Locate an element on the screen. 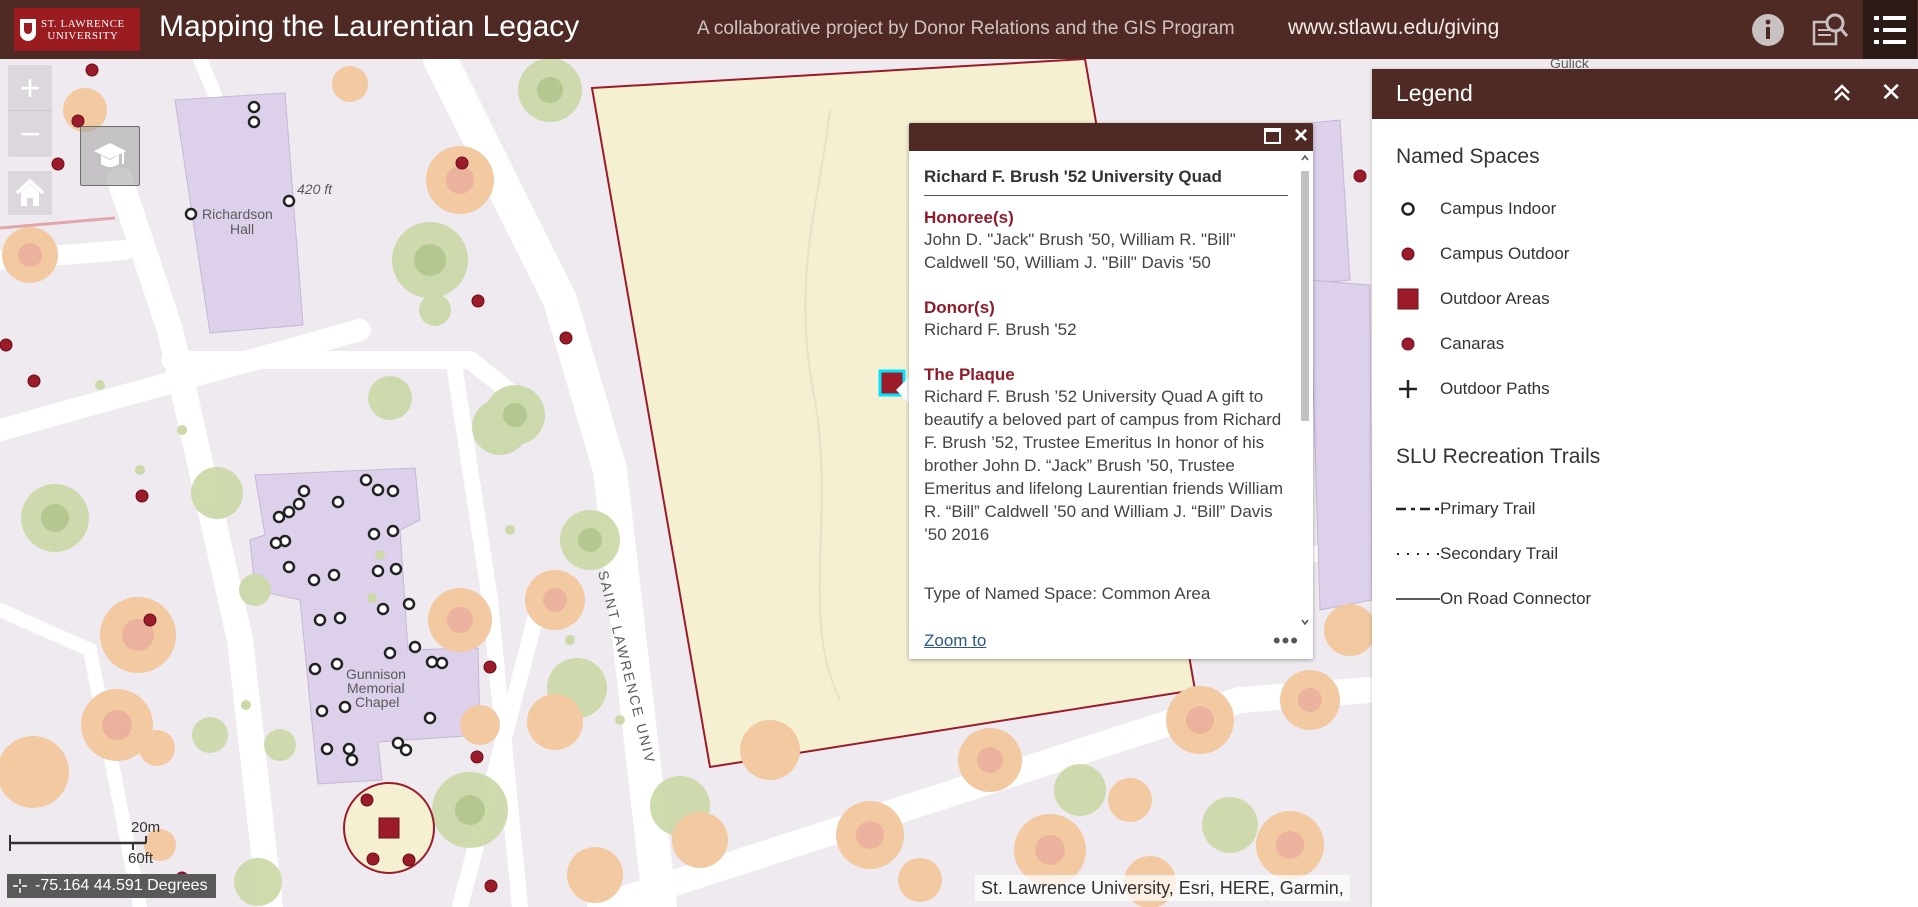 This screenshot has height=907, width=1918. legend-list-icon is located at coordinates (1890, 29).